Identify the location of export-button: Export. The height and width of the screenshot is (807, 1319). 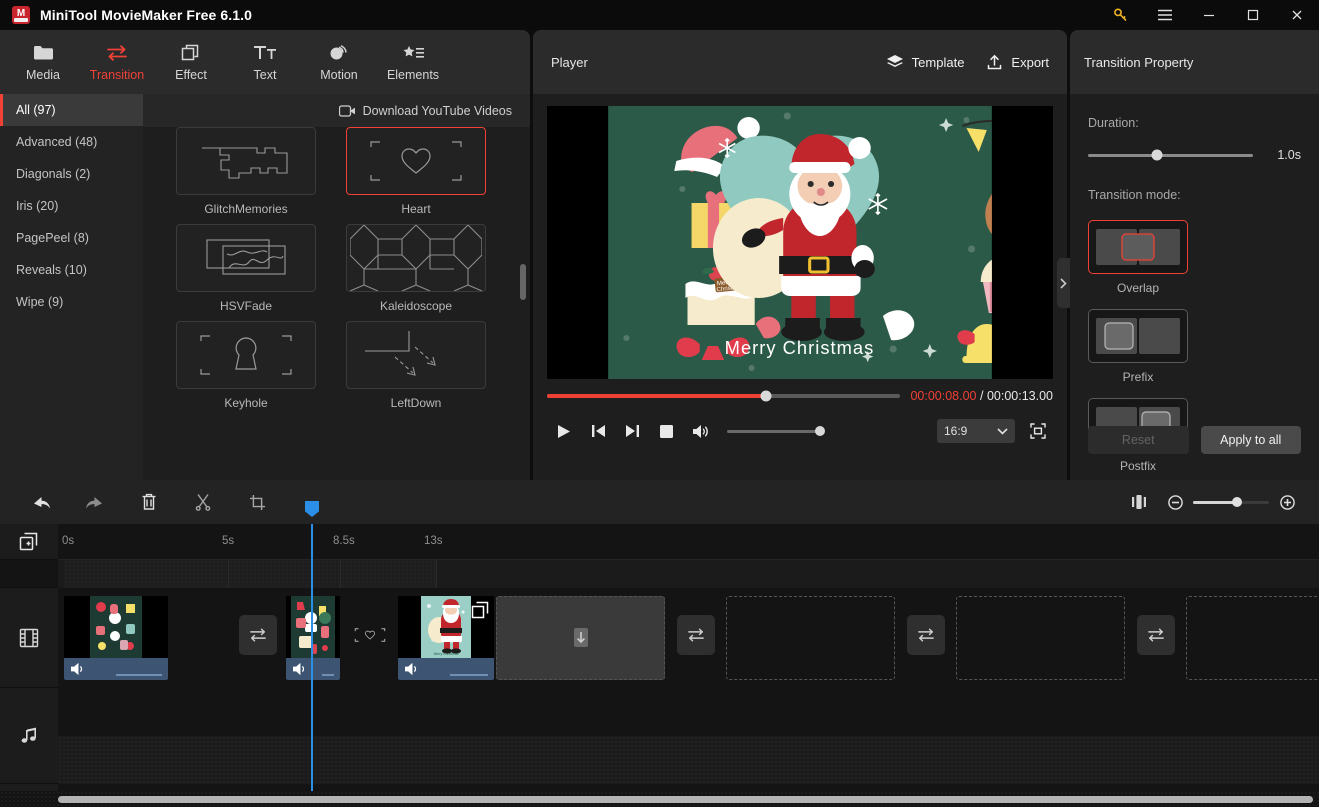
(1017, 62).